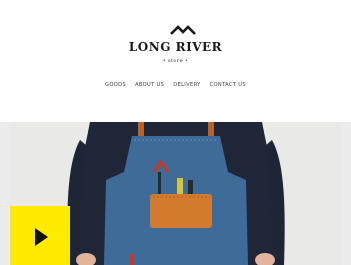 This screenshot has width=351, height=265. What do you see at coordinates (186, 85) in the screenshot?
I see `nav-item-delivery: DELIVERY` at bounding box center [186, 85].